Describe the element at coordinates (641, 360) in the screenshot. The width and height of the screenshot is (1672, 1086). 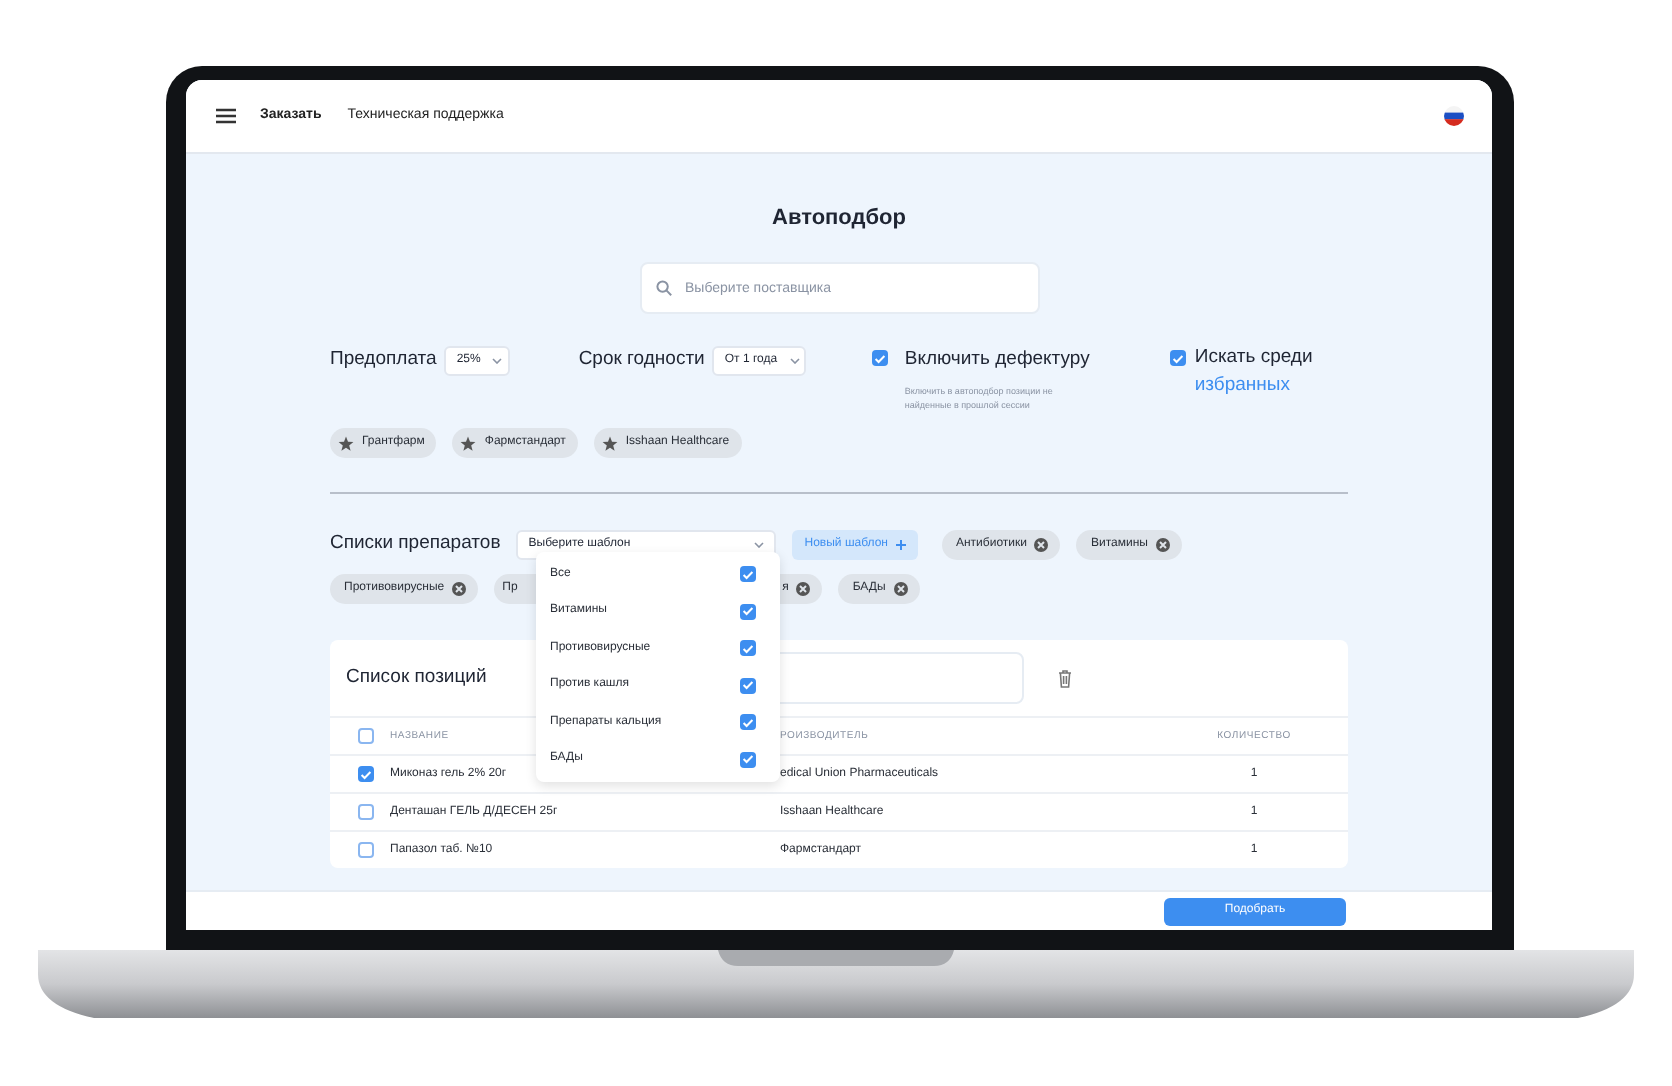
I see `field-label: Срок годности` at that location.